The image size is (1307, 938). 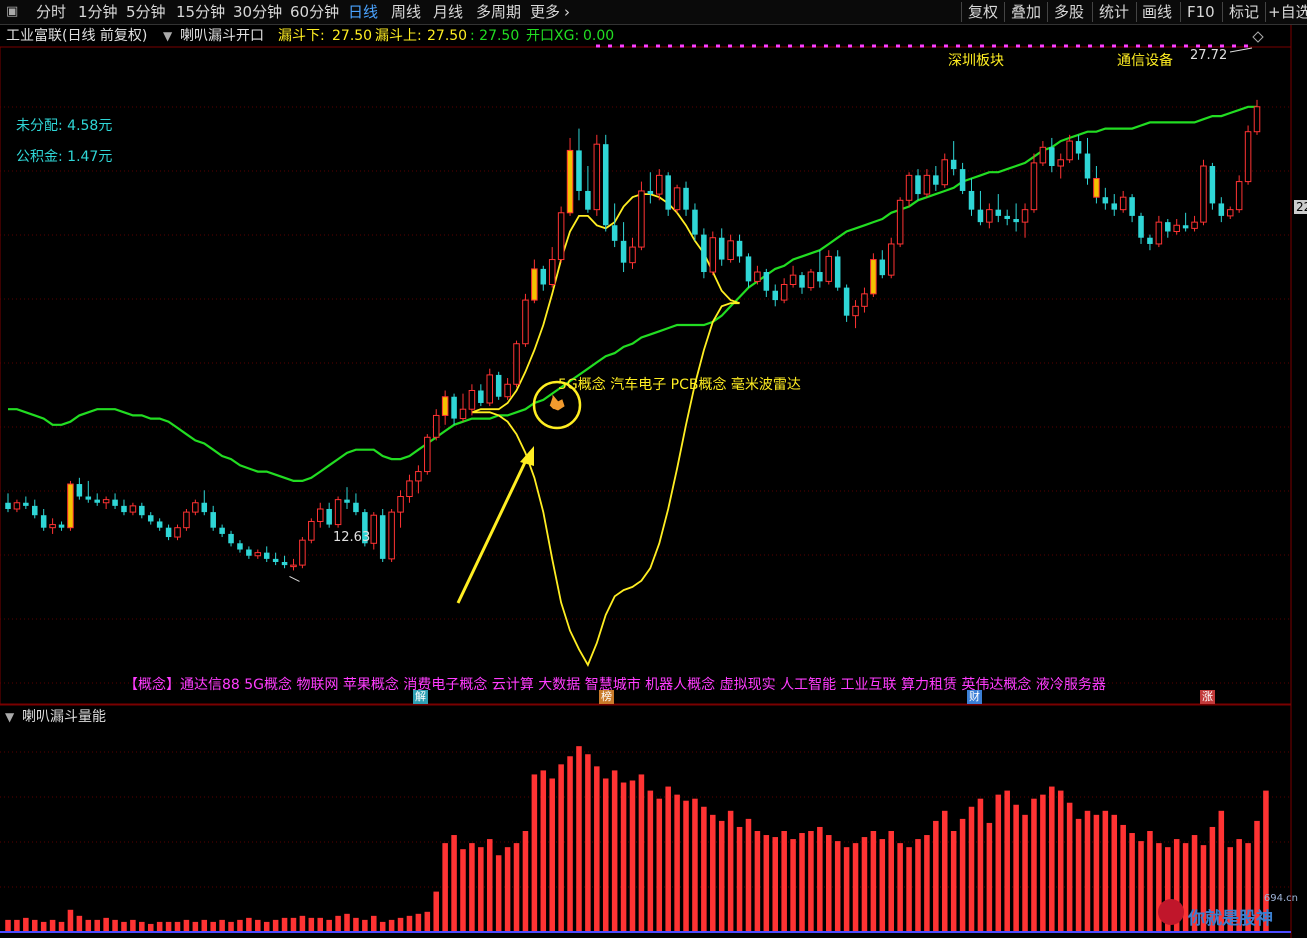 I want to click on candle-body-highlight, so click(x=873, y=277).